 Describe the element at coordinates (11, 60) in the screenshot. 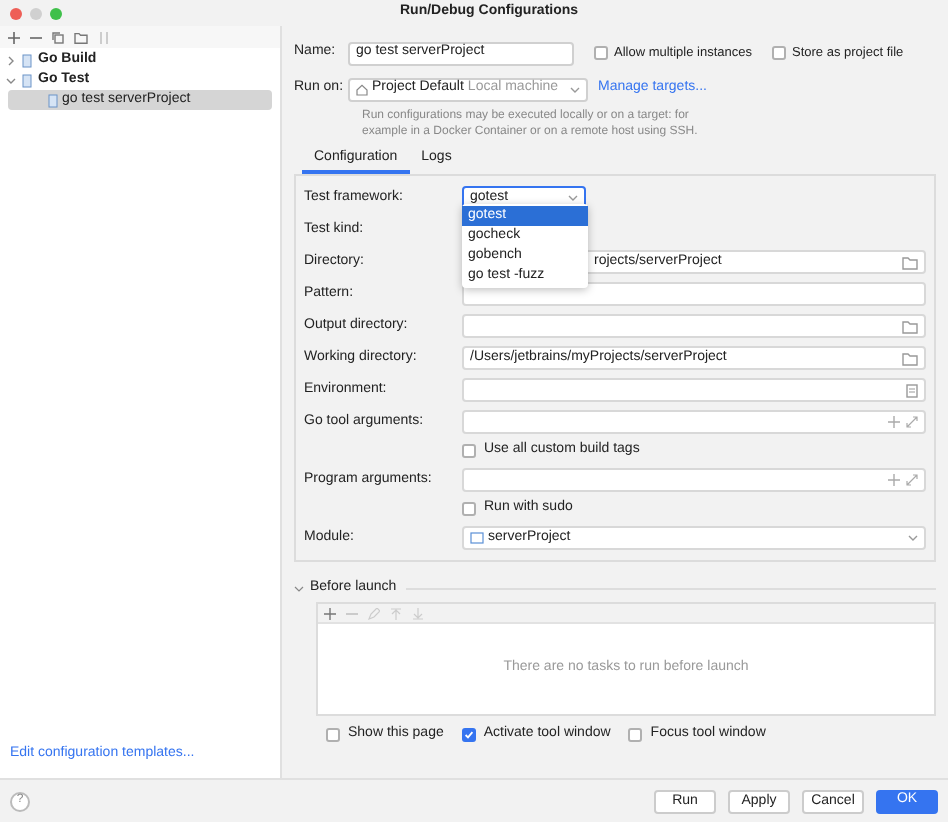

I see `chevron-right-icon` at that location.